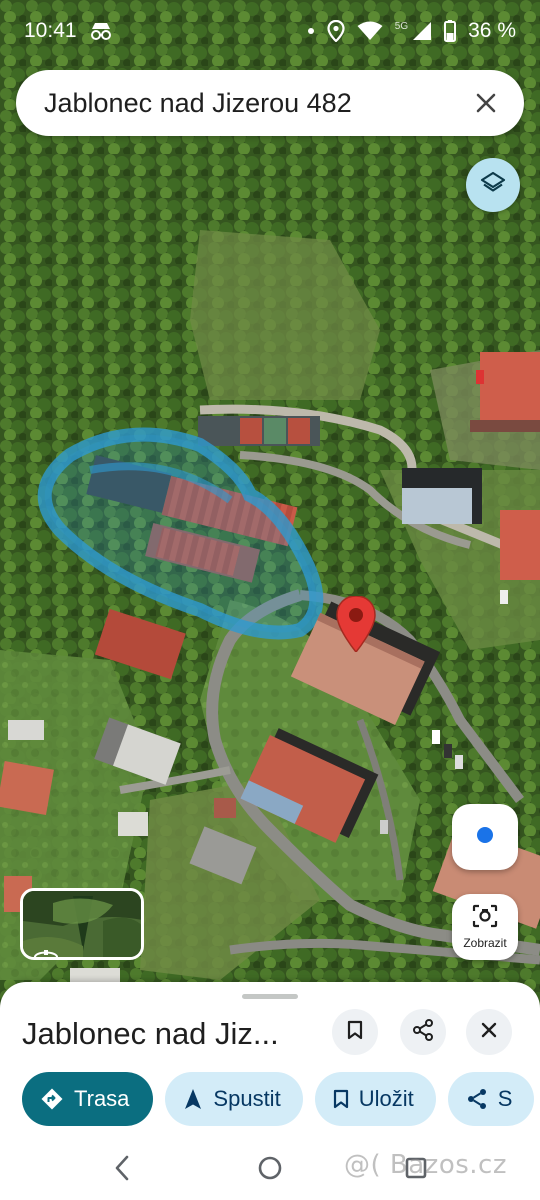 The image size is (540, 1200). What do you see at coordinates (386, 1098) in the screenshot?
I see `save-label: Uložit` at bounding box center [386, 1098].